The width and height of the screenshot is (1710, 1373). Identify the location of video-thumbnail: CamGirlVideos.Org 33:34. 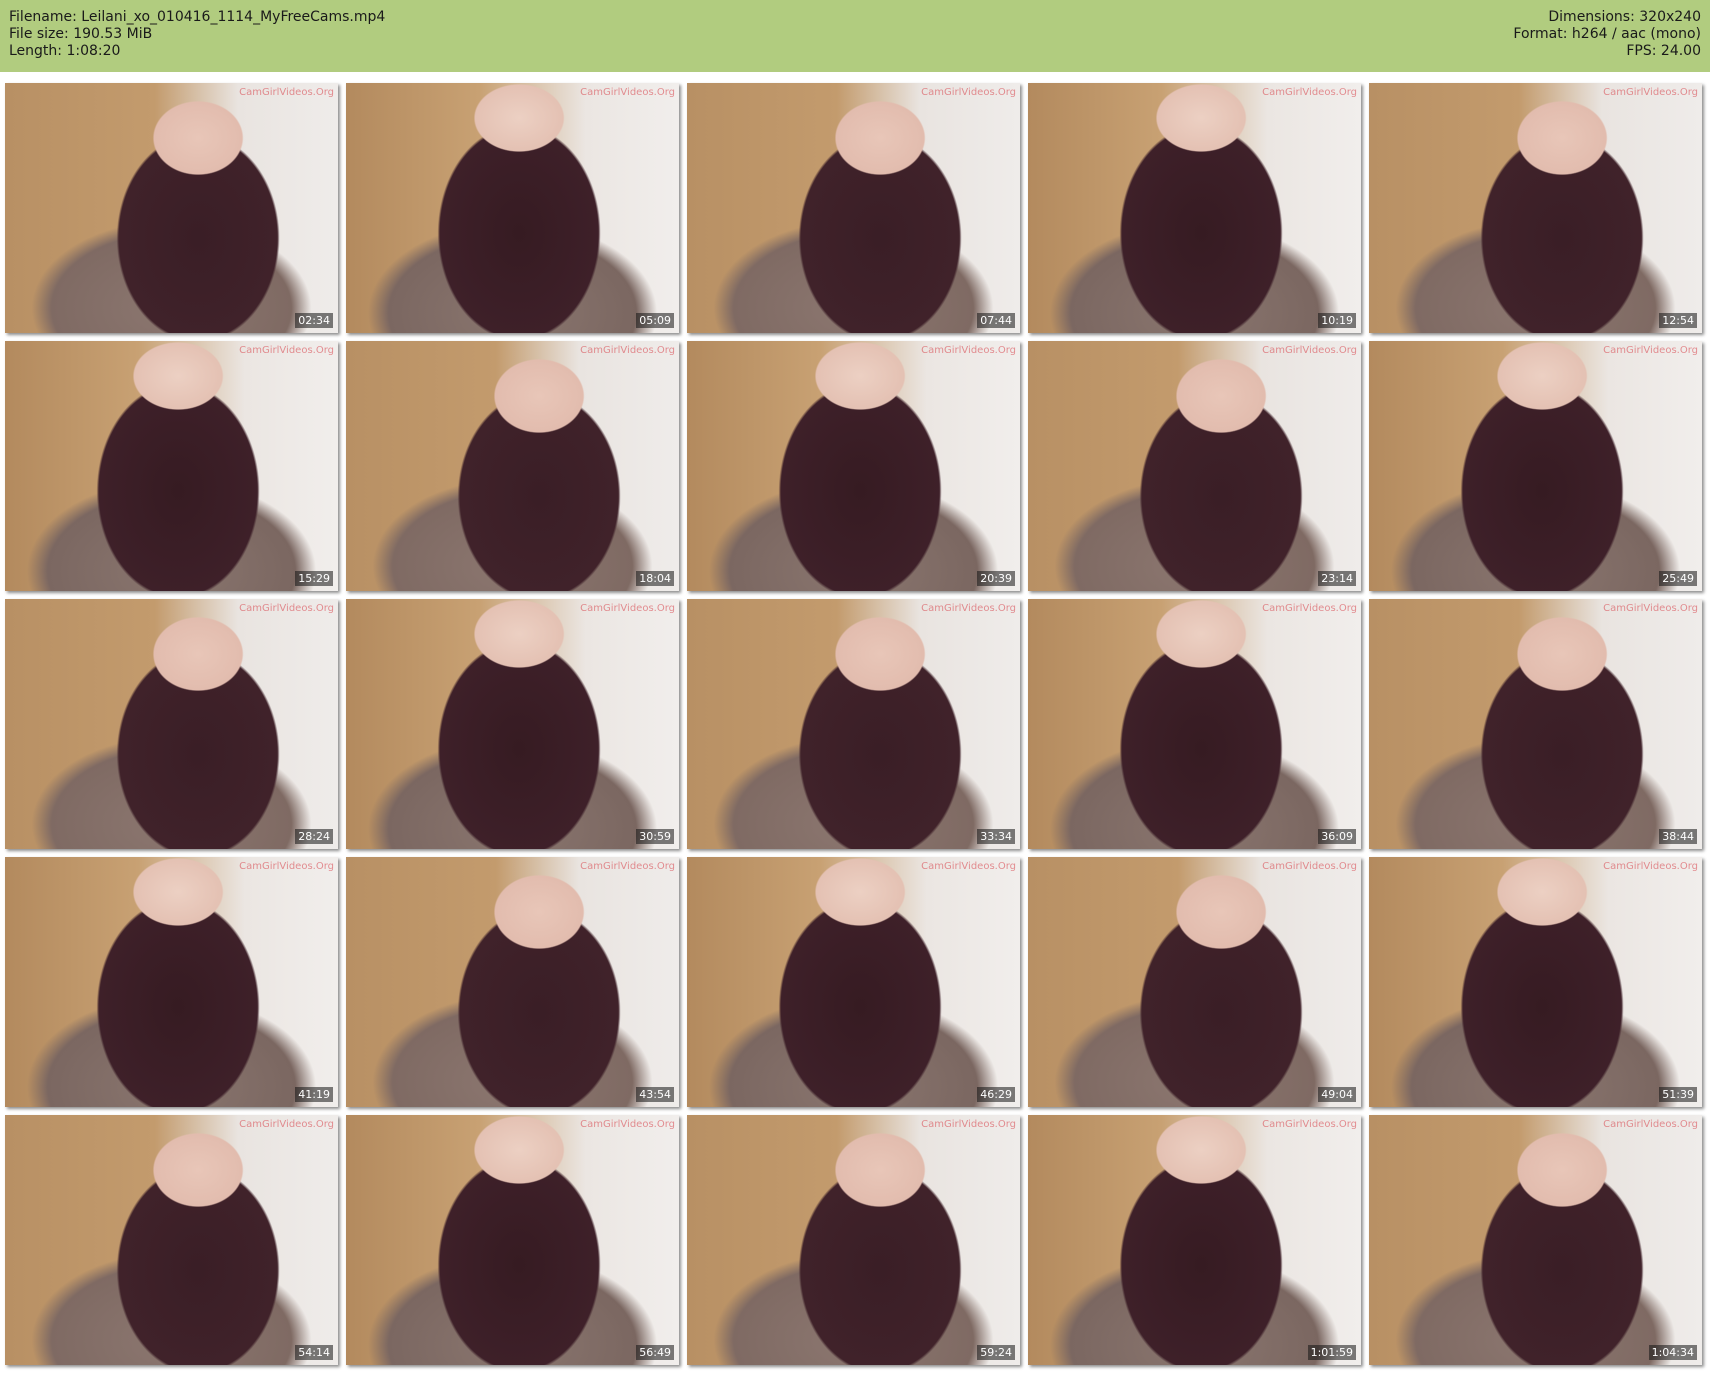
(853, 724).